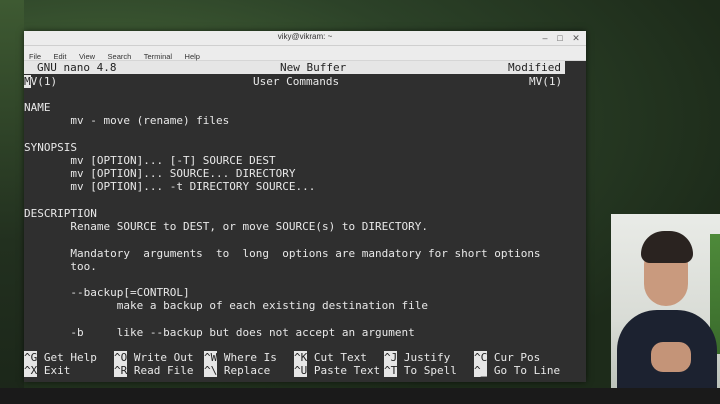 The height and width of the screenshot is (404, 720). I want to click on maximize-button: □, so click(560, 38).